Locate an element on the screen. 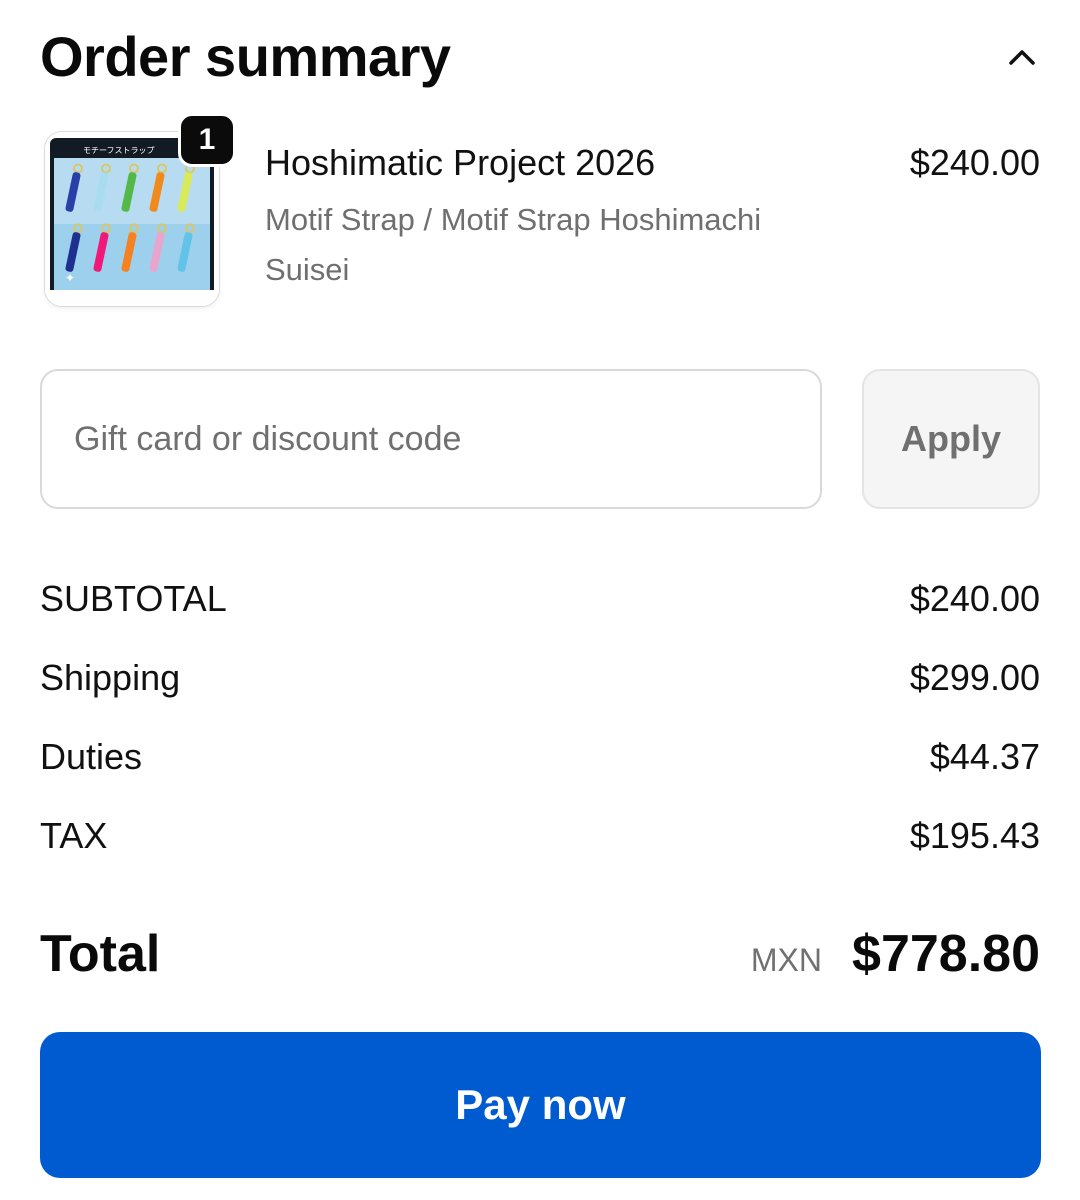  subtotal-row: SUBTOTAL $240.00 is located at coordinates (540, 609).